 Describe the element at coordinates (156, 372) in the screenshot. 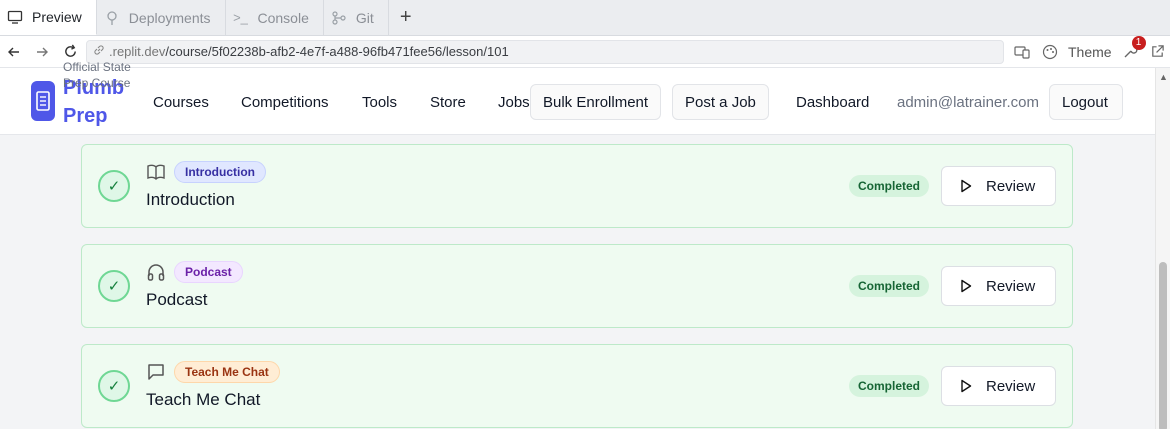

I see `chat-icon` at that location.